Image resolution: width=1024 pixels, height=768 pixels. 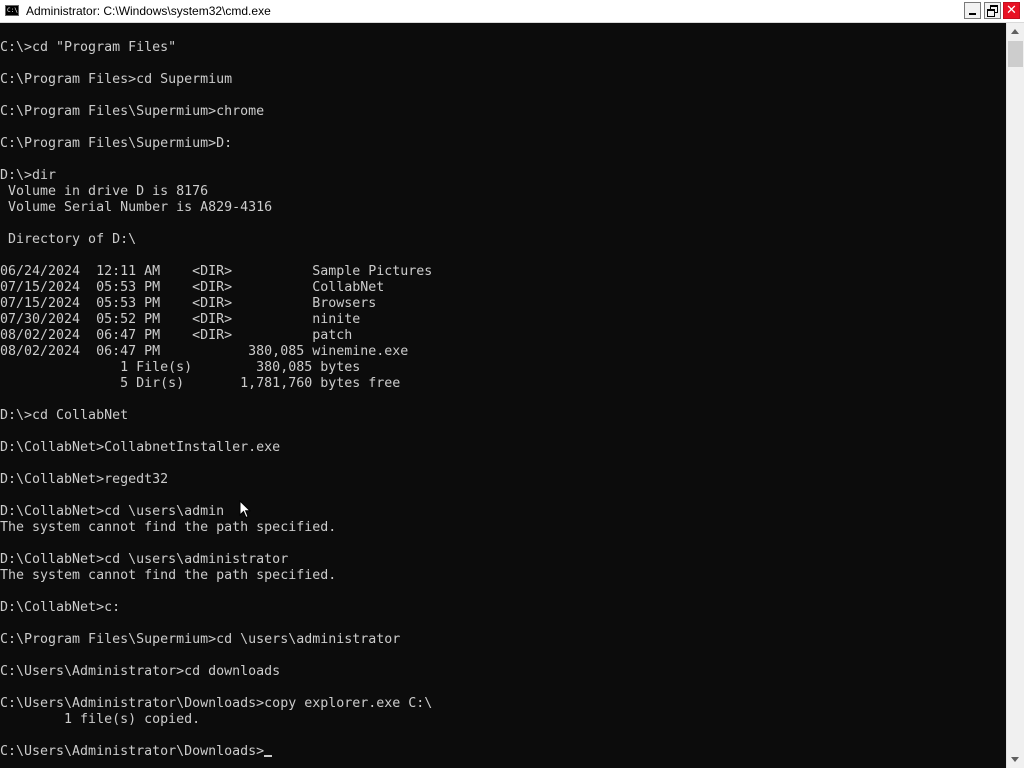 What do you see at coordinates (60, 607) in the screenshot?
I see `console-line: D:\CollabNet>c:` at bounding box center [60, 607].